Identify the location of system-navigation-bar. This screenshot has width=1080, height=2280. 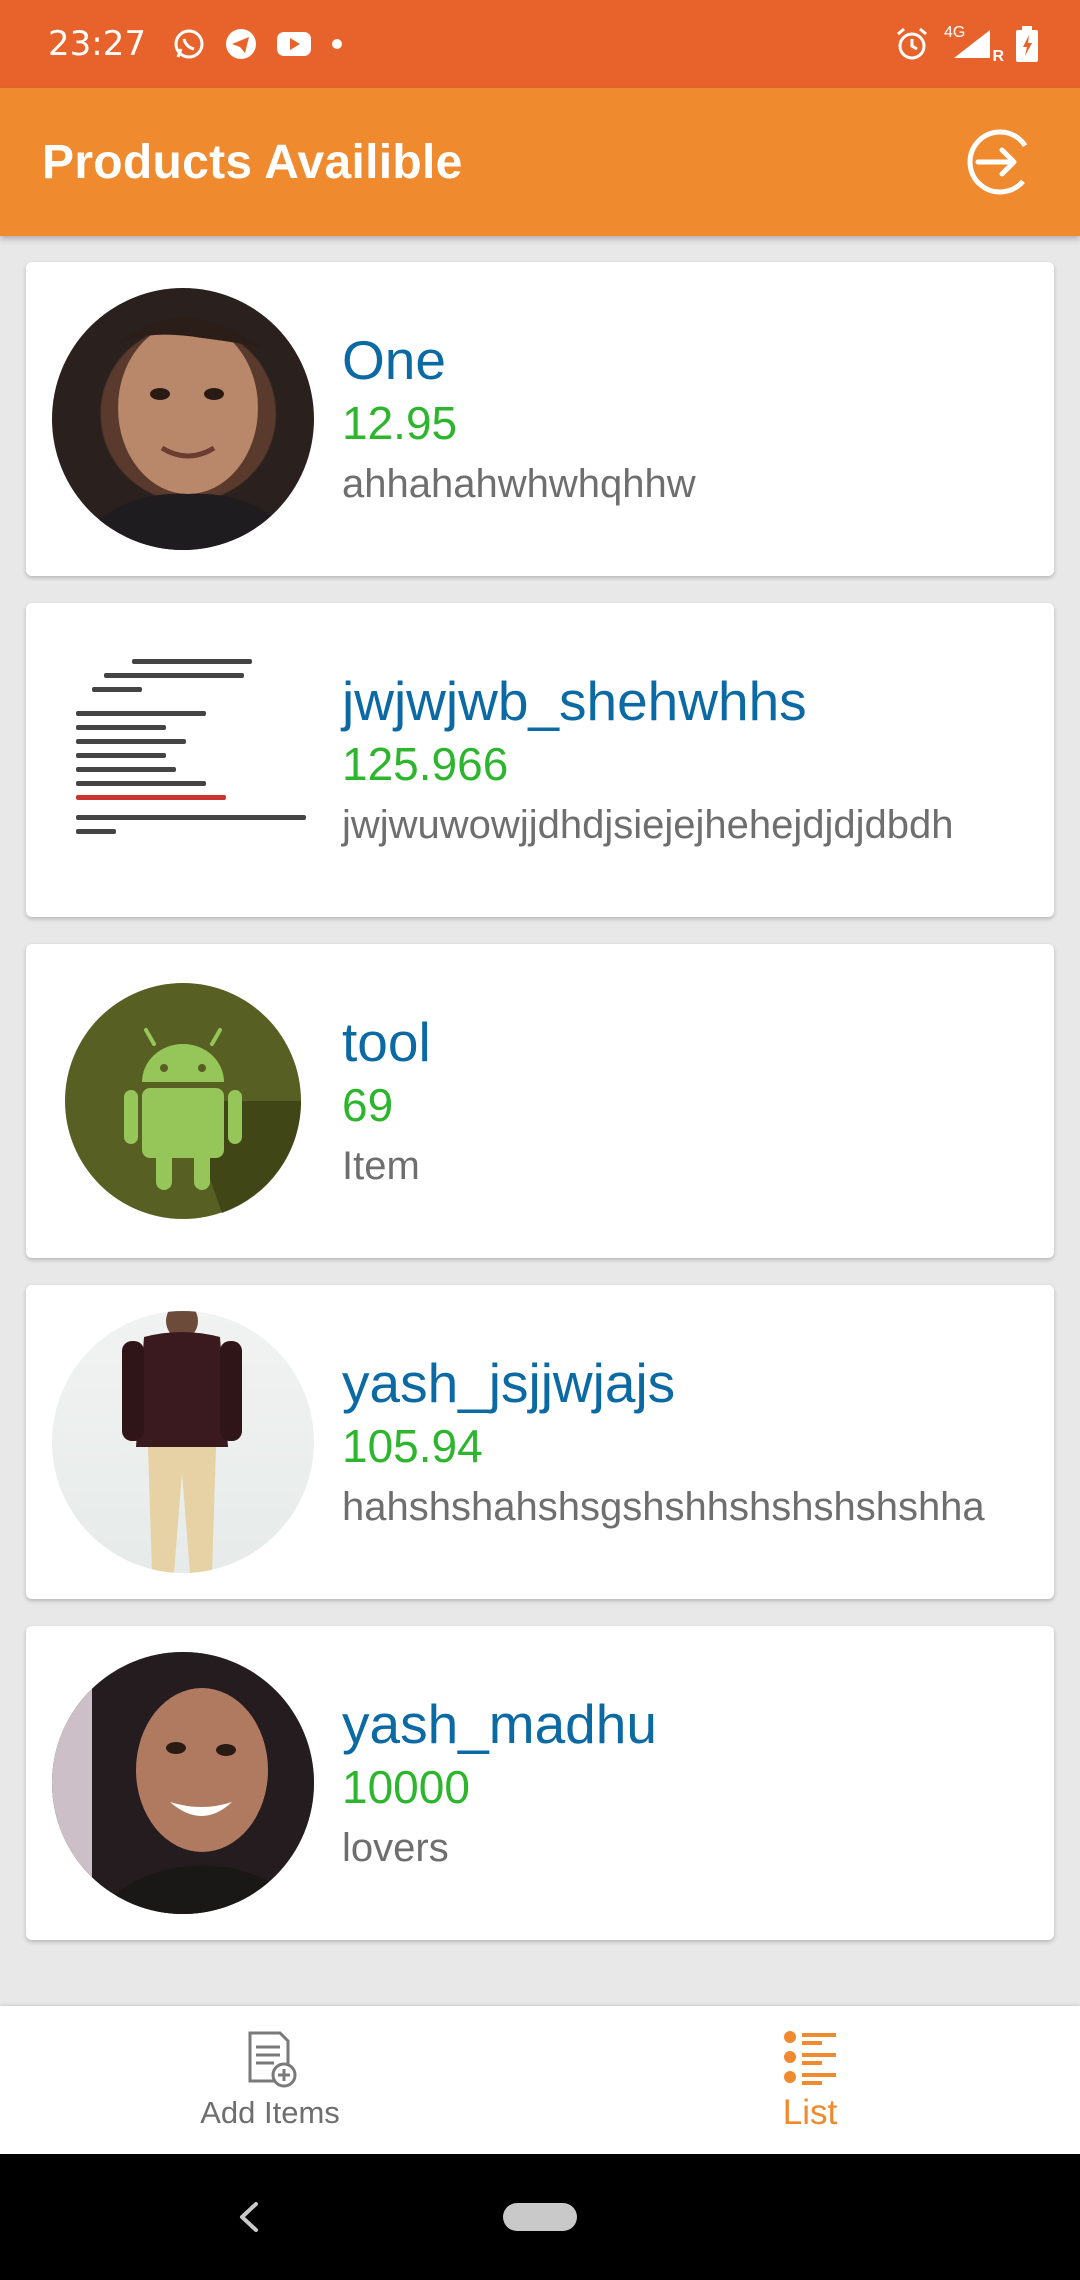
(540, 2217).